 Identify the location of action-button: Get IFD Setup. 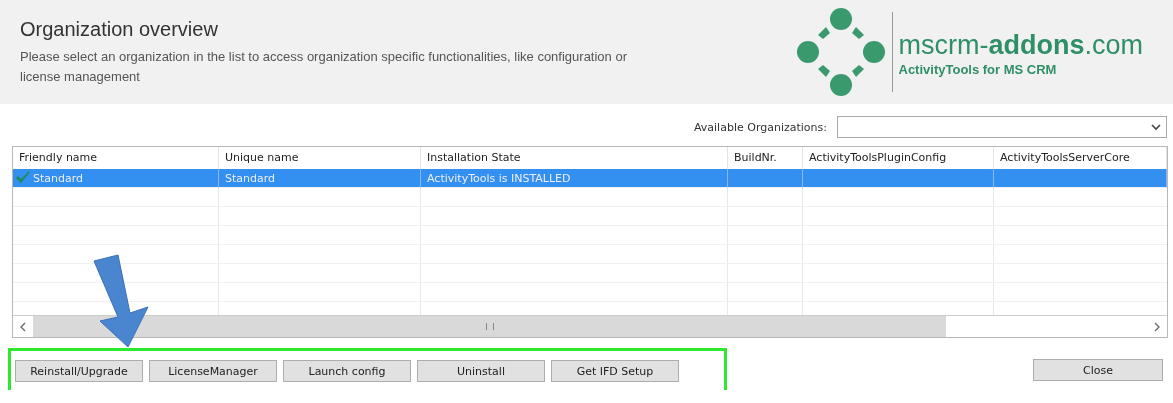
(615, 371).